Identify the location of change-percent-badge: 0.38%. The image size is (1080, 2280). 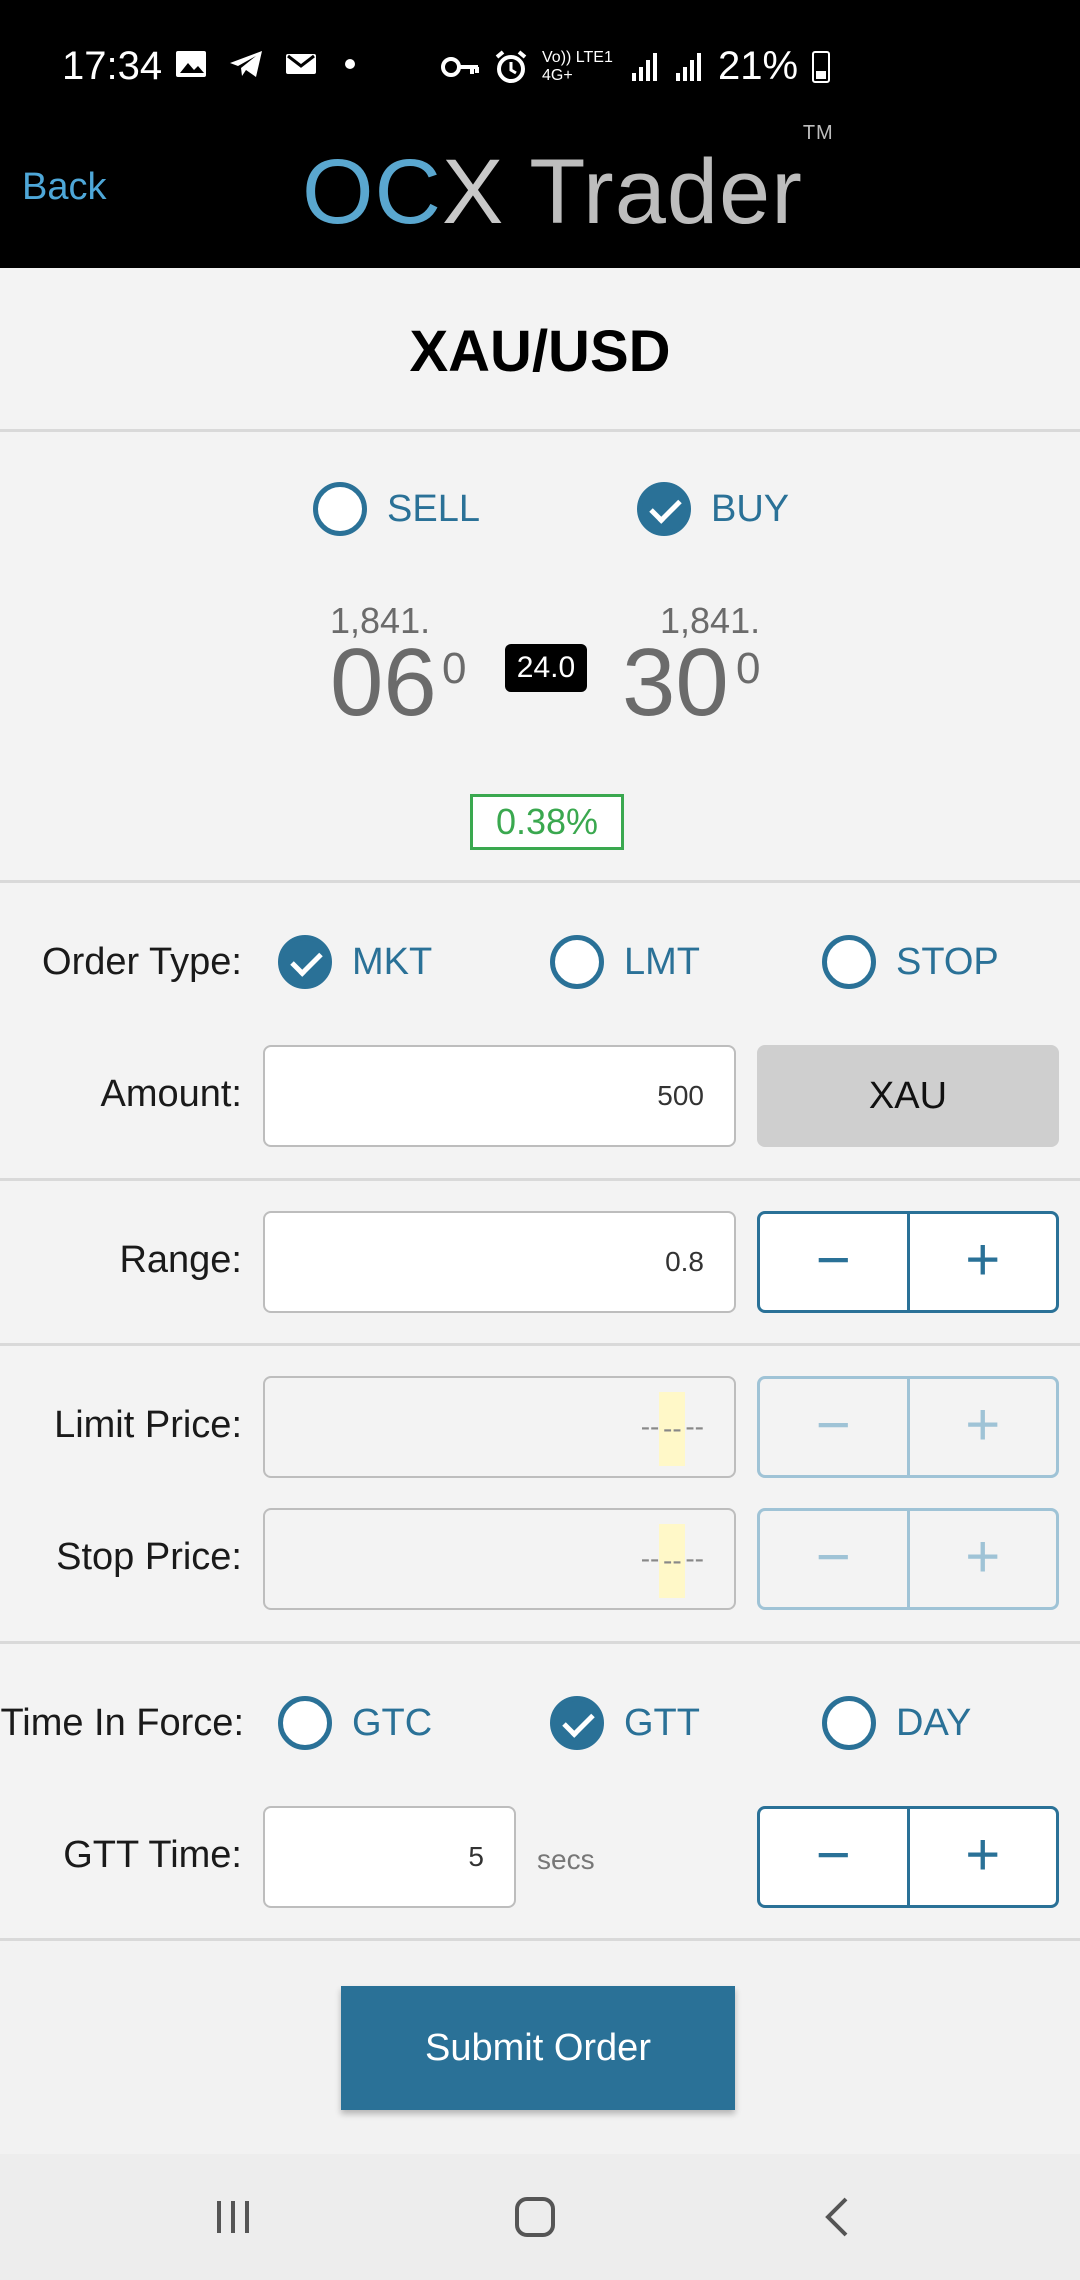
(547, 822).